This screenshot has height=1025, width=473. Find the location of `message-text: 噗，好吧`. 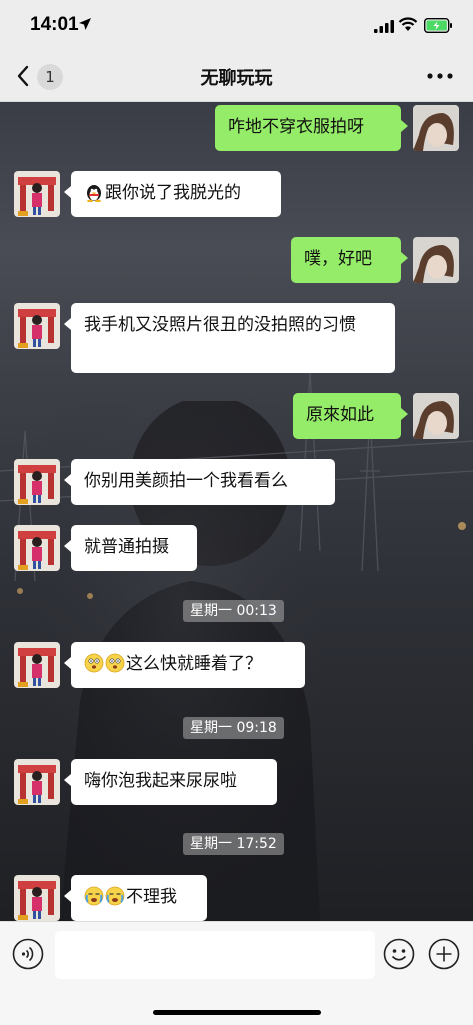

message-text: 噗，好吧 is located at coordinates (338, 259).